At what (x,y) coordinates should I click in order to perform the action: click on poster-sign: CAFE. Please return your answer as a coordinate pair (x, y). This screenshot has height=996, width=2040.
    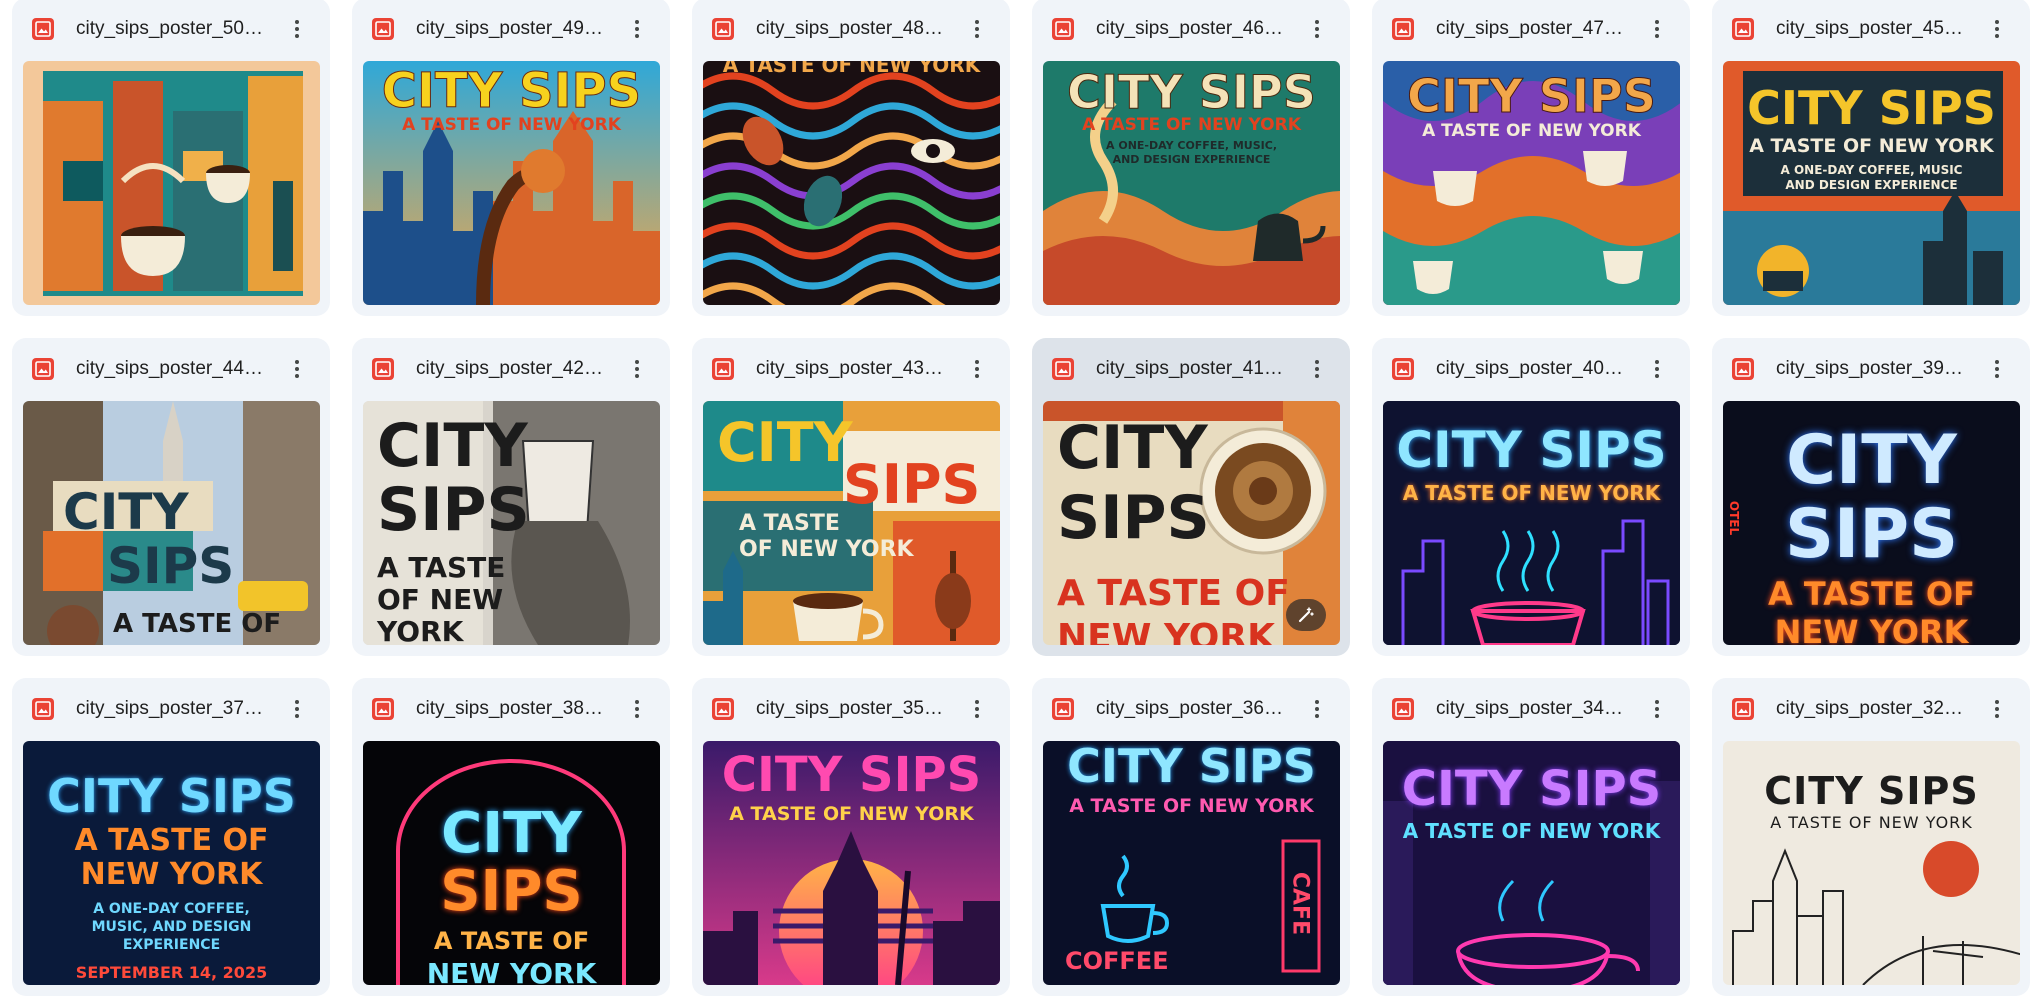
    Looking at the image, I should click on (1300, 903).